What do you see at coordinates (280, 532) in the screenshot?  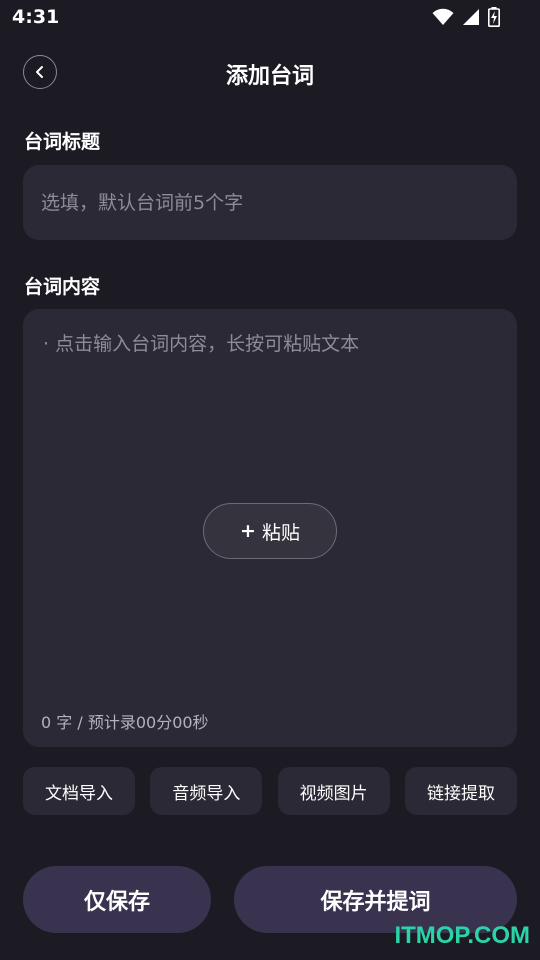 I see `paste-button-label: 粘贴` at bounding box center [280, 532].